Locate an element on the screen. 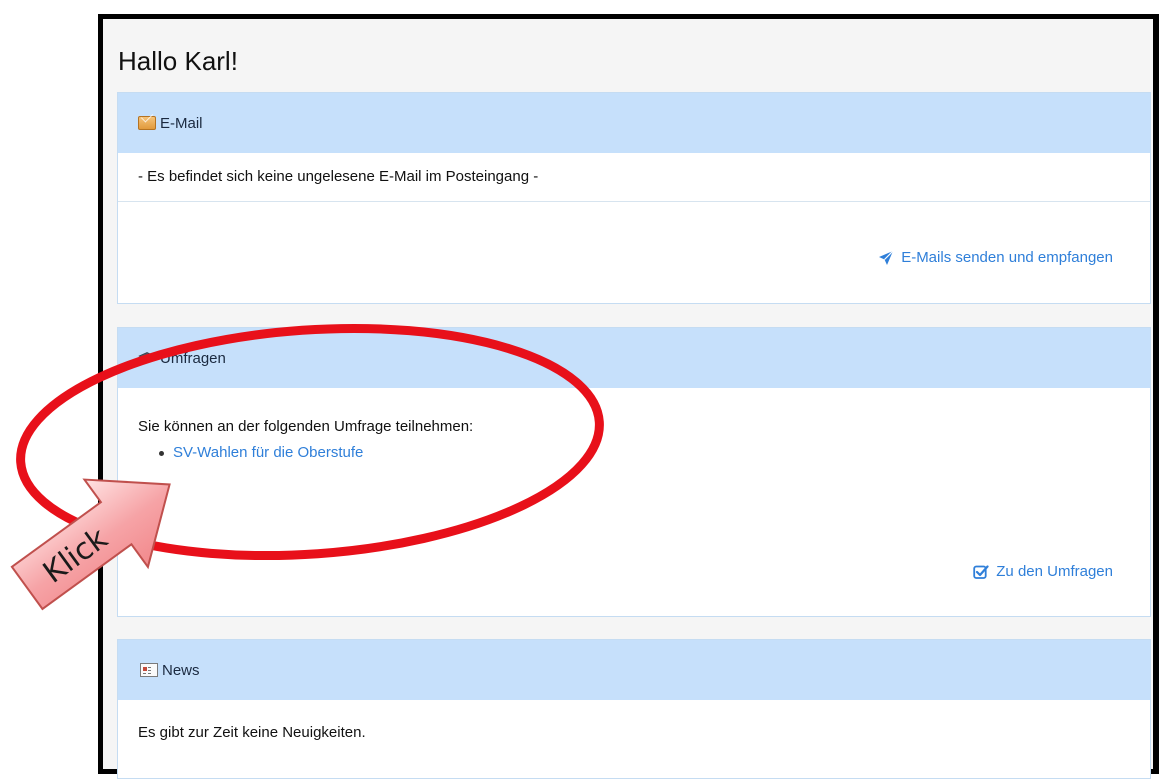  page-title: Hallo Karl! is located at coordinates (178, 61).